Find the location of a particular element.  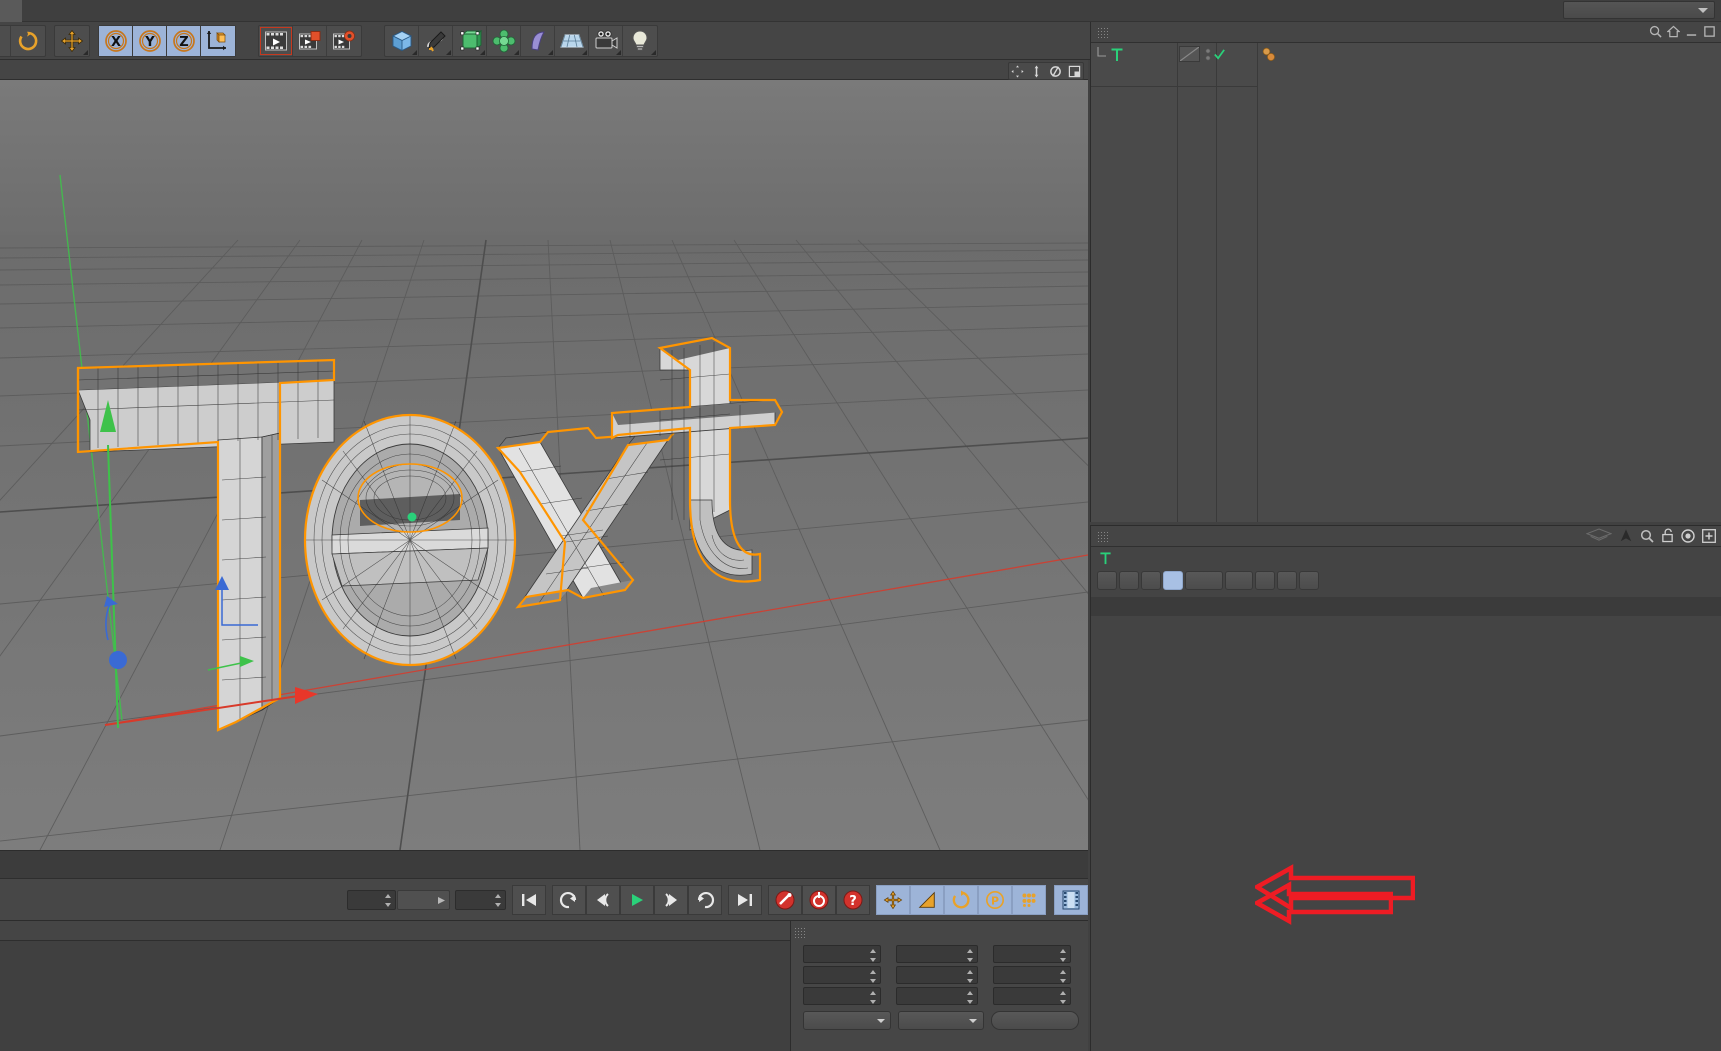

param-key-button: P is located at coordinates (995, 899).